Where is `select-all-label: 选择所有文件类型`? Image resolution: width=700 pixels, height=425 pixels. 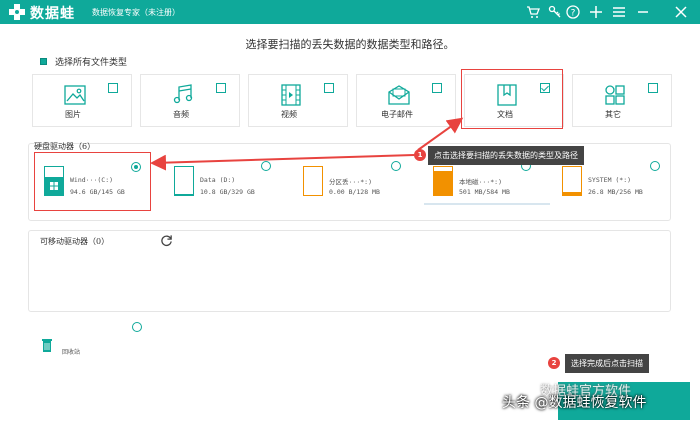 select-all-label: 选择所有文件类型 is located at coordinates (91, 63).